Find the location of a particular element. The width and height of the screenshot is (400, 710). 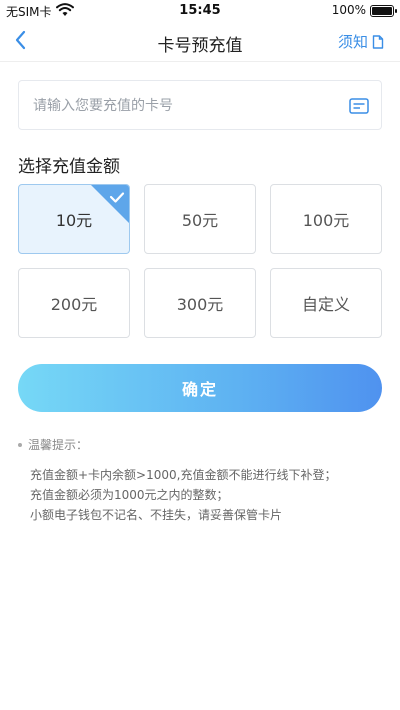

amount-option-50: 50元 is located at coordinates (200, 219).